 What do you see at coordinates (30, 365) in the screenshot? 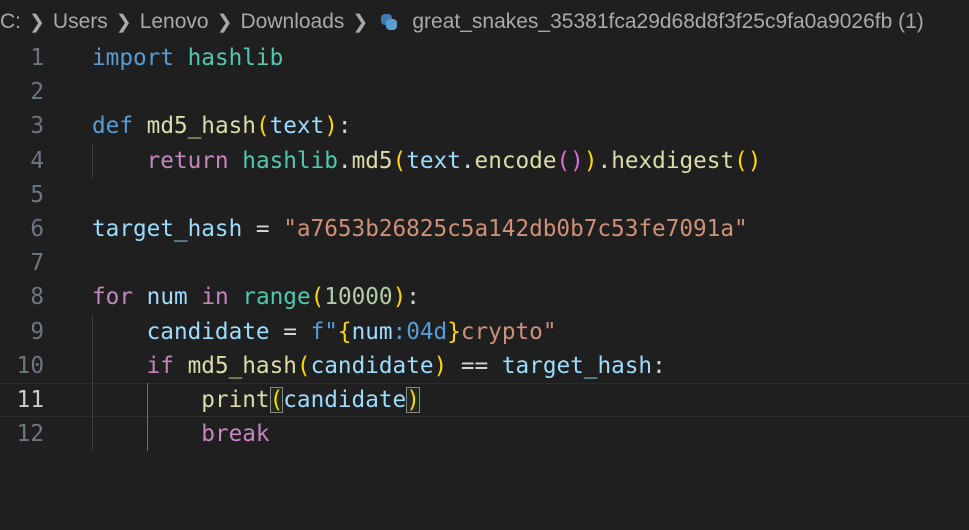
I see `line-number: 10` at bounding box center [30, 365].